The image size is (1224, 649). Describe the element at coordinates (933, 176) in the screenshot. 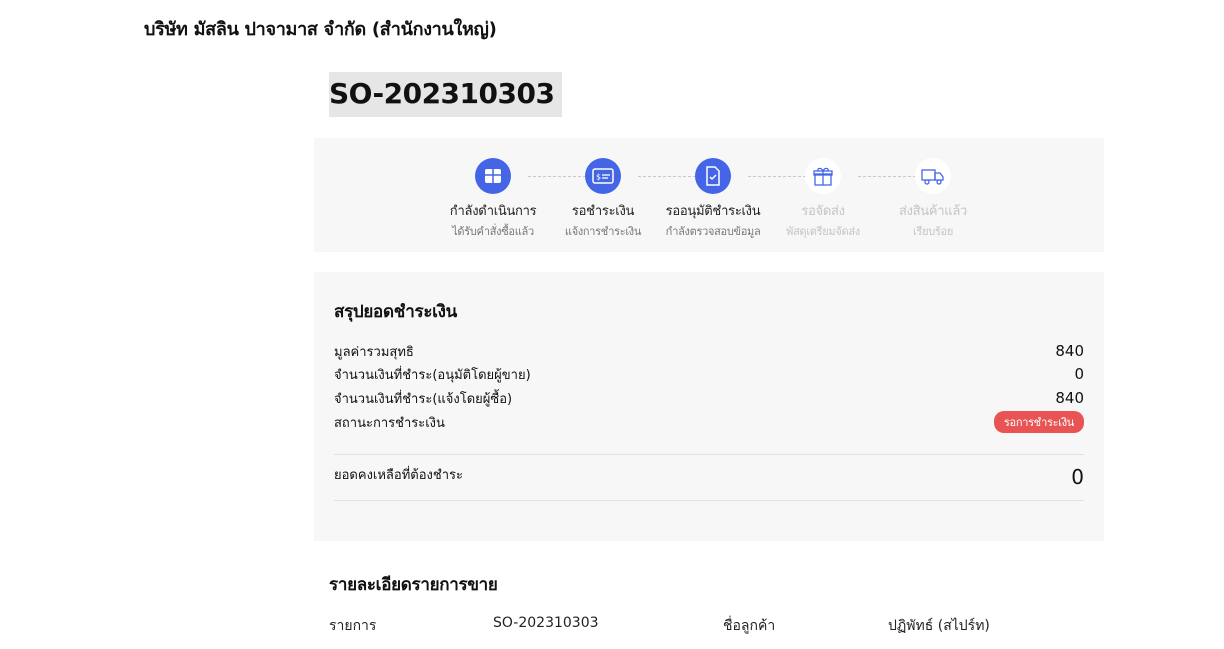

I see `truck-icon` at that location.